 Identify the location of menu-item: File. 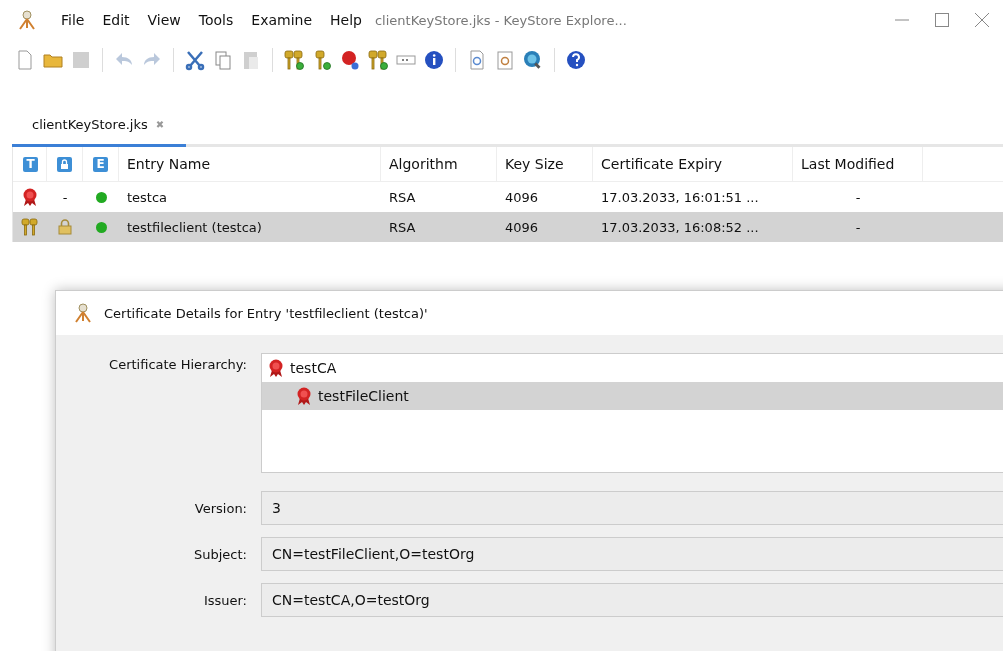
(73, 20).